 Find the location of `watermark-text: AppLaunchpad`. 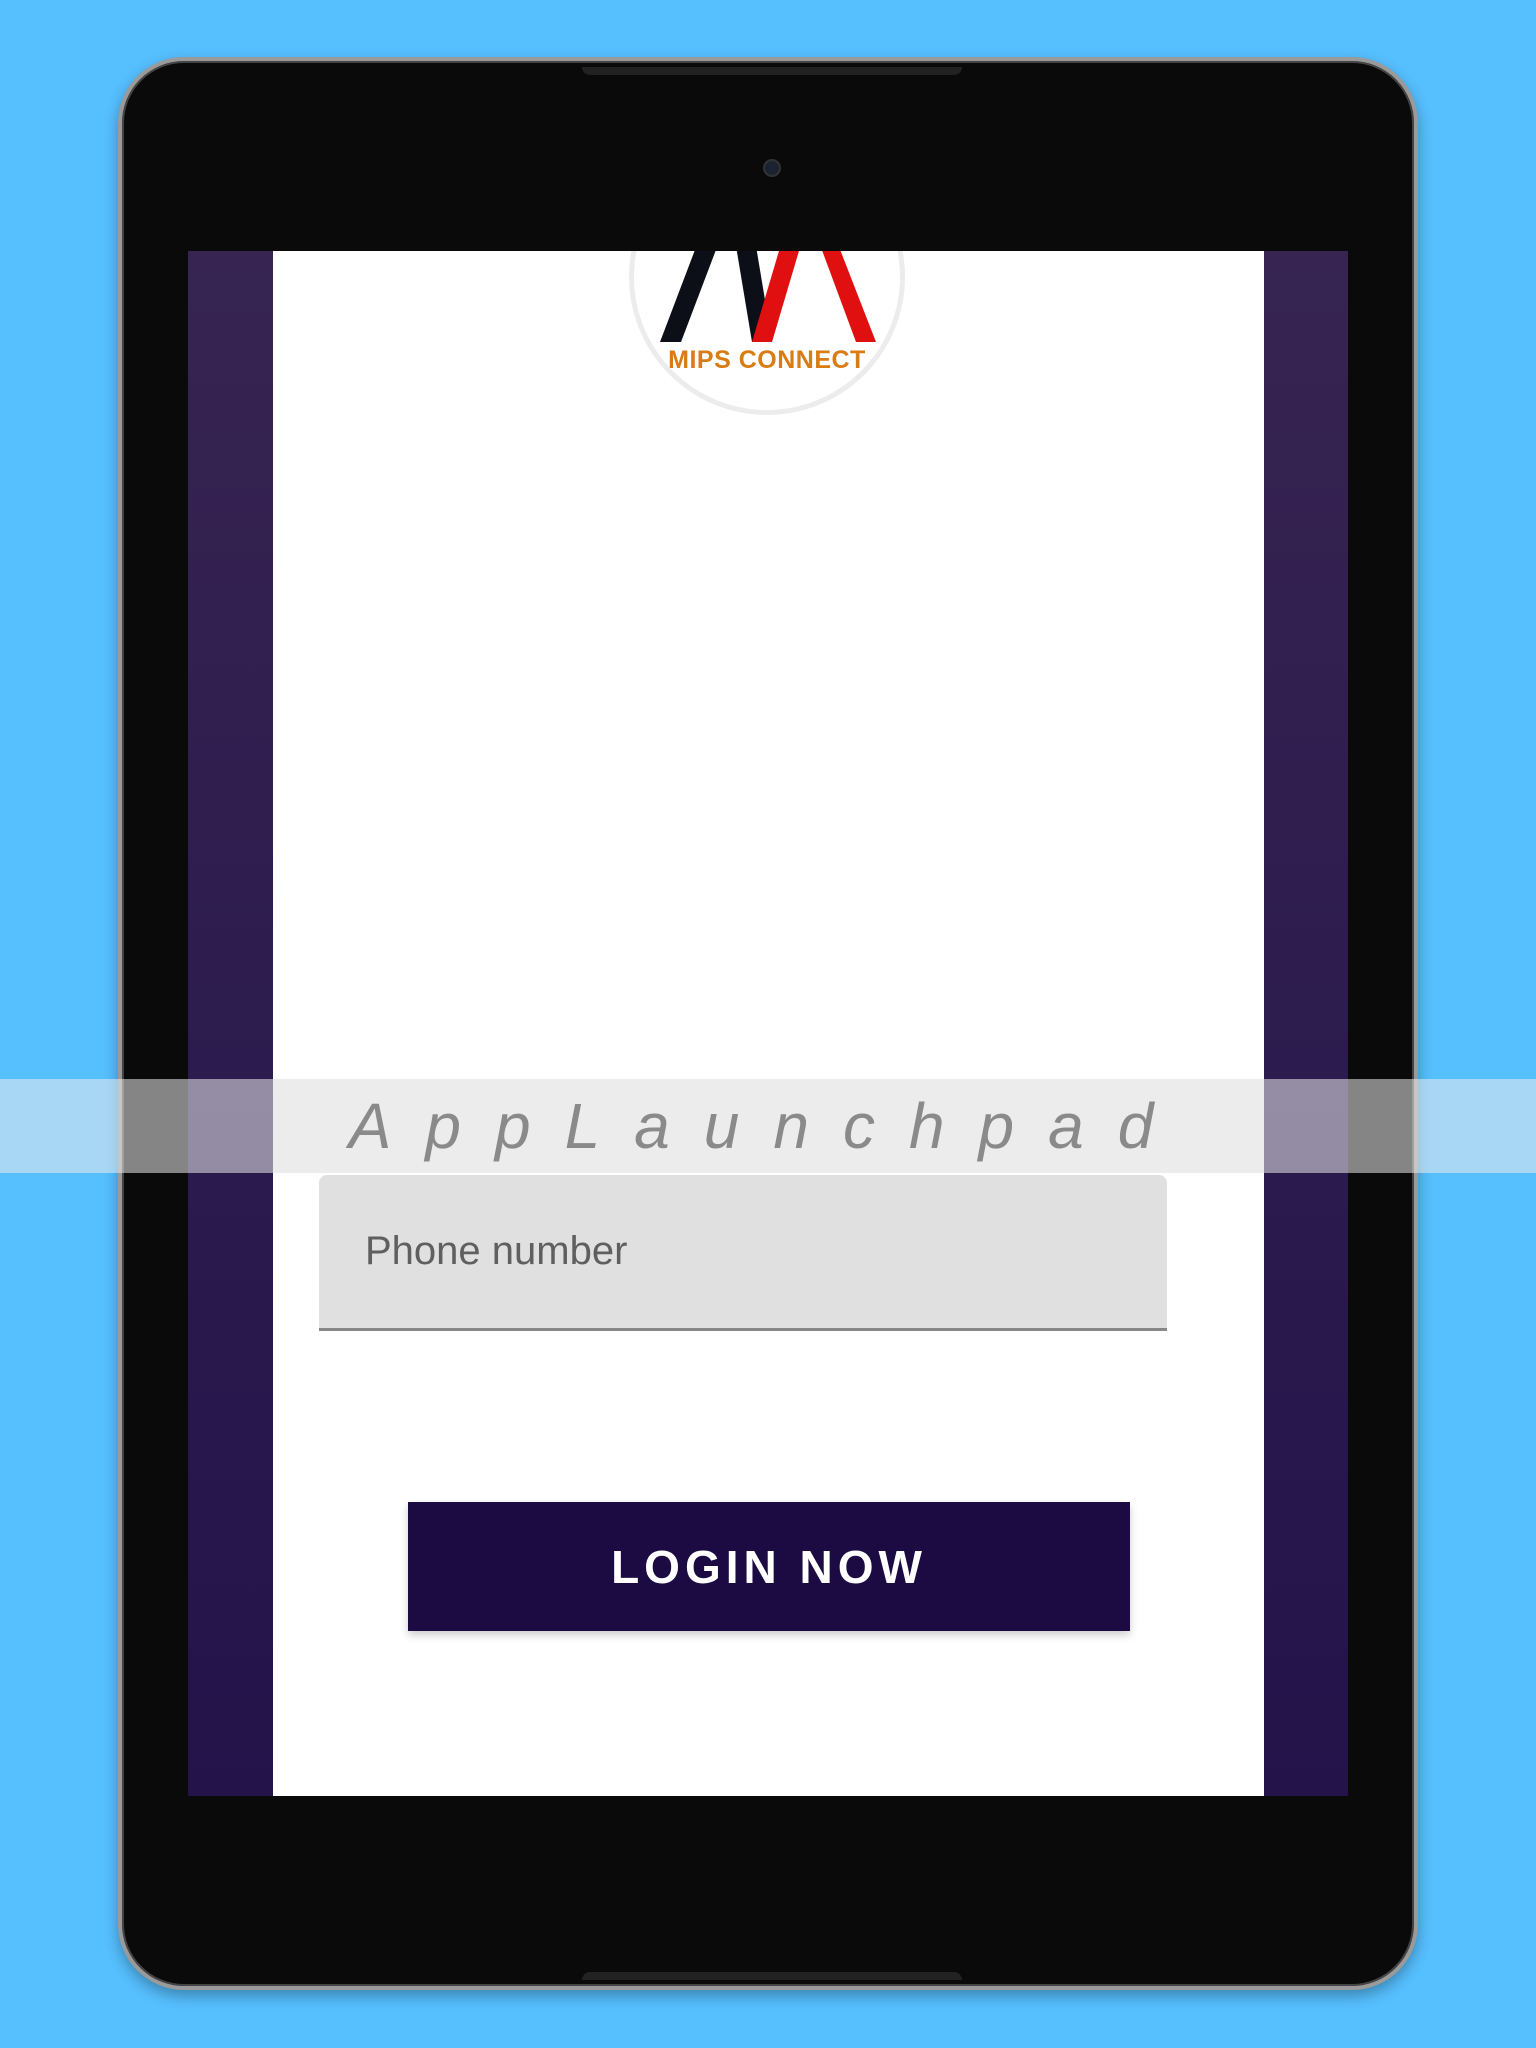

watermark-text: AppLaunchpad is located at coordinates (768, 1126).